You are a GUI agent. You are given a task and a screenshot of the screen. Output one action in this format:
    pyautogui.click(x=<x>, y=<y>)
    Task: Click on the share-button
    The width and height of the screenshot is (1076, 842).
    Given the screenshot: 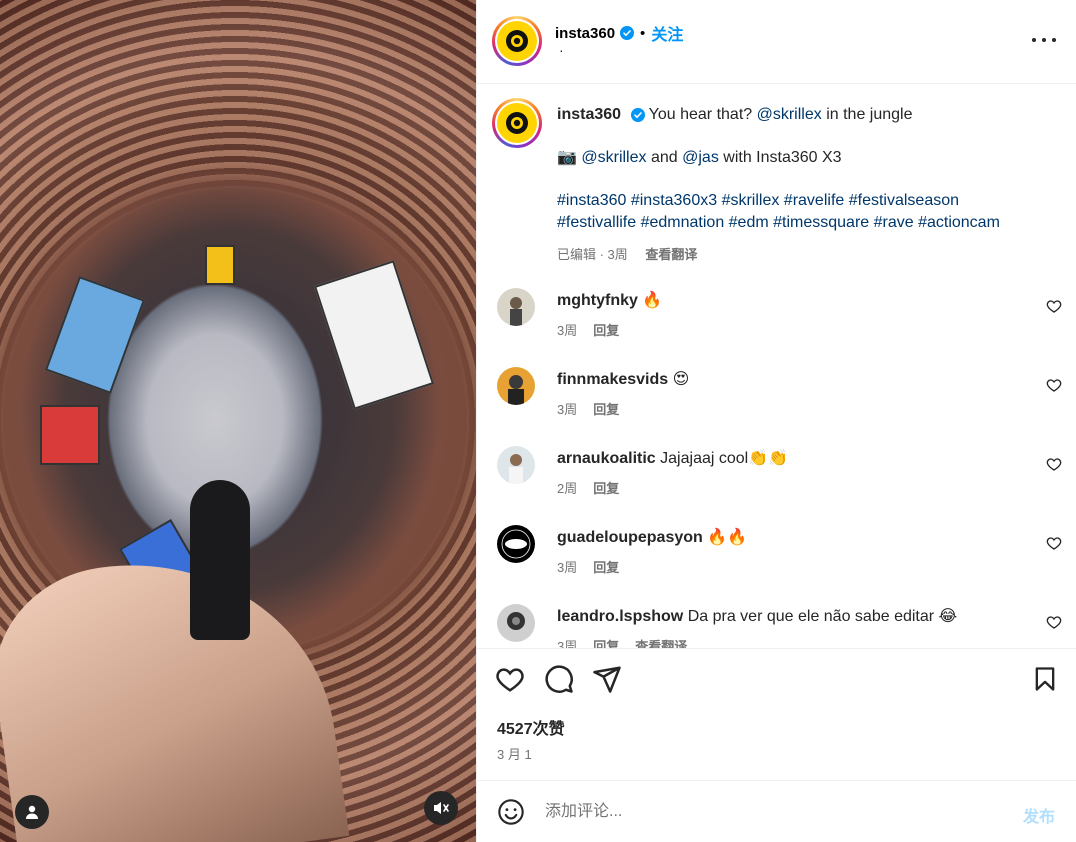 What is the action you would take?
    pyautogui.click(x=607, y=679)
    